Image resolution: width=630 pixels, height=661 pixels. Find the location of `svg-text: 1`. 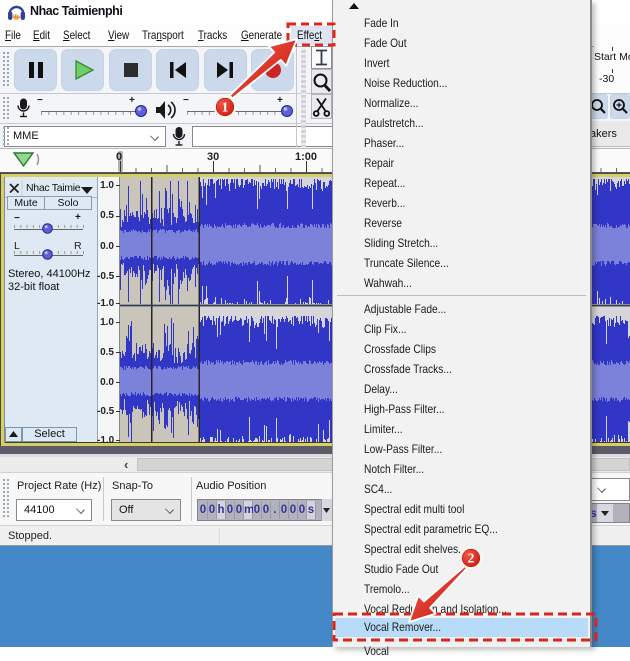

svg-text: 1 is located at coordinates (225, 107).